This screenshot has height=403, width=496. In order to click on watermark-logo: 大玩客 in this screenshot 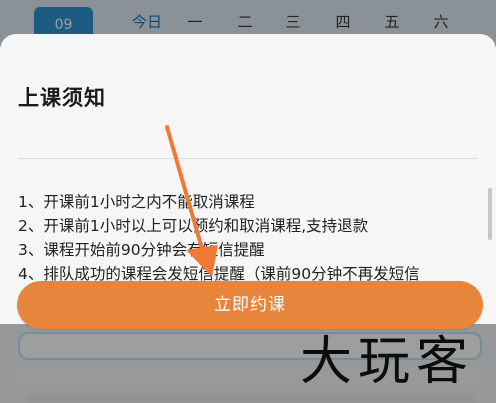, I will do `click(387, 362)`.